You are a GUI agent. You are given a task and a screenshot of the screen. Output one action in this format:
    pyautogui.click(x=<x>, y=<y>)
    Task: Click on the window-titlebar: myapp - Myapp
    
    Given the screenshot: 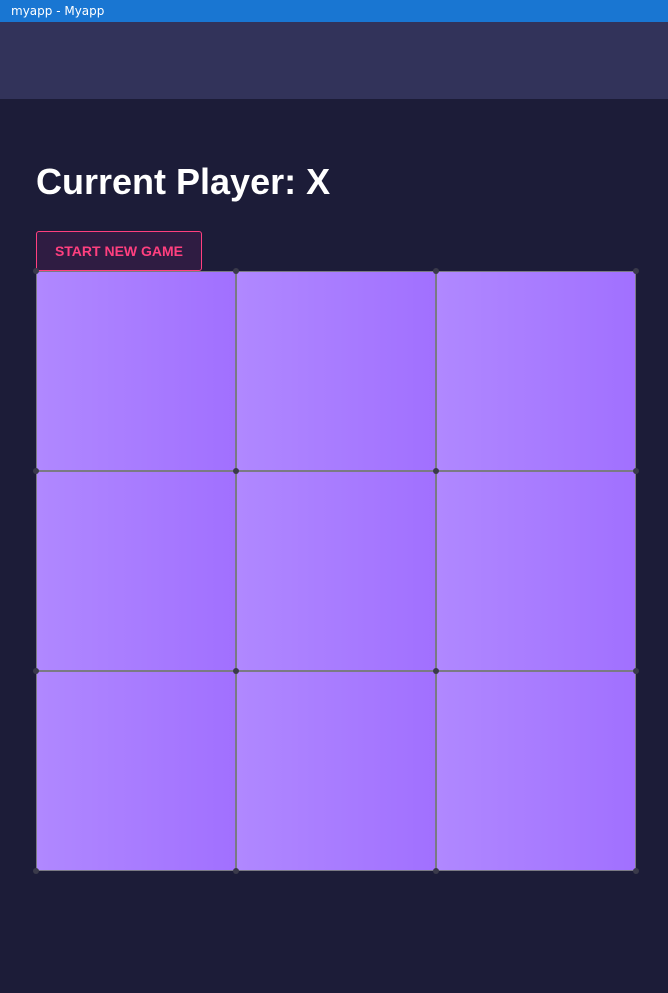 What is the action you would take?
    pyautogui.click(x=334, y=11)
    